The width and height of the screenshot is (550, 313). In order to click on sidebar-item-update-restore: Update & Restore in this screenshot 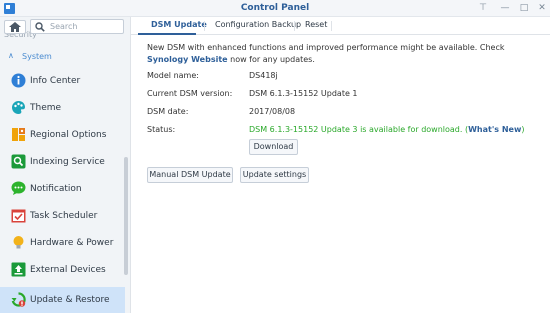, I will do `click(62, 300)`.